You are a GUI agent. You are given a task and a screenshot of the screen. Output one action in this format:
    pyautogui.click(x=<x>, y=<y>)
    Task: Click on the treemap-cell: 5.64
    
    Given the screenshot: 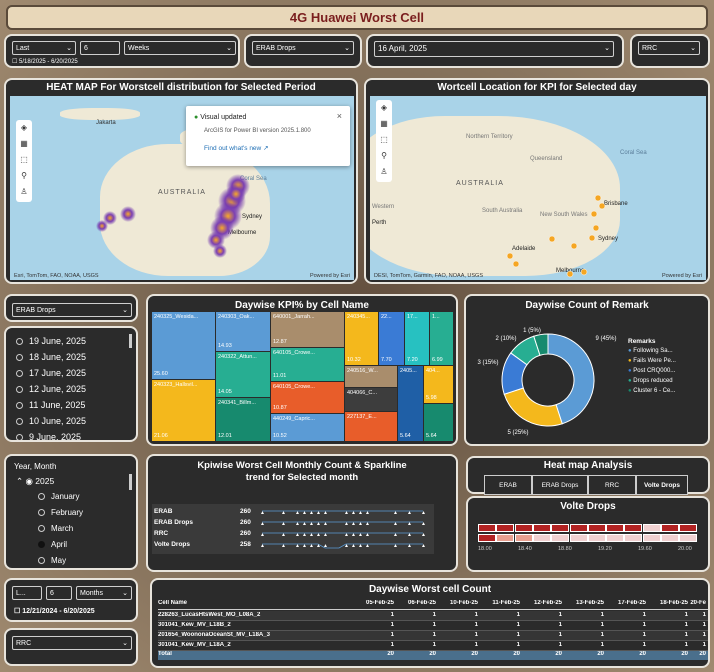 What is the action you would take?
    pyautogui.click(x=439, y=423)
    